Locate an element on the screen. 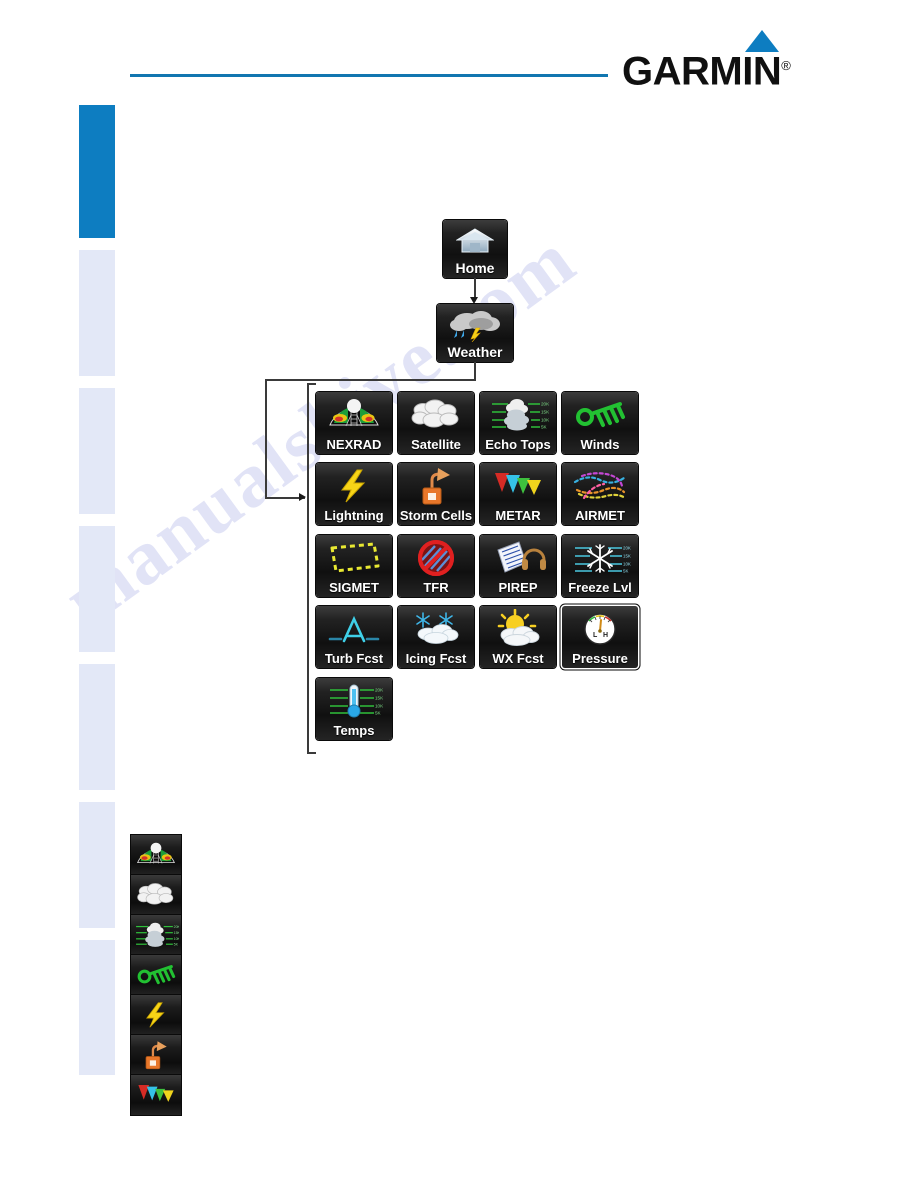 The height and width of the screenshot is (1188, 918). connector-home-to-weather-arrow is located at coordinates (474, 300).